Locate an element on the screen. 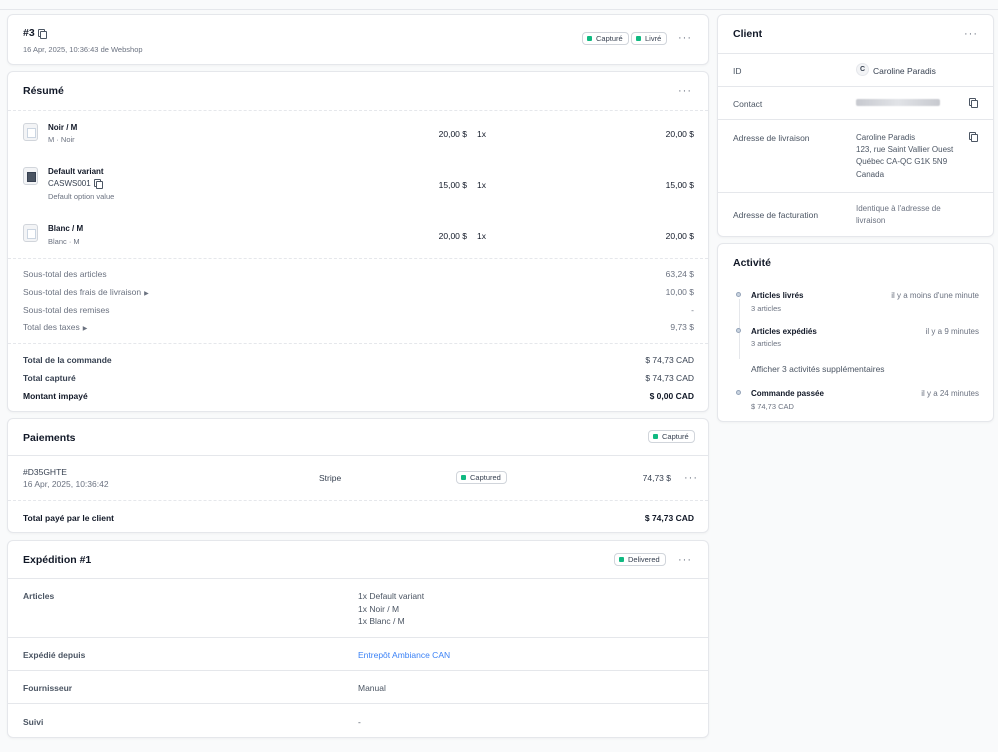 This screenshot has height=752, width=998. payments-title: Paiements is located at coordinates (49, 438).